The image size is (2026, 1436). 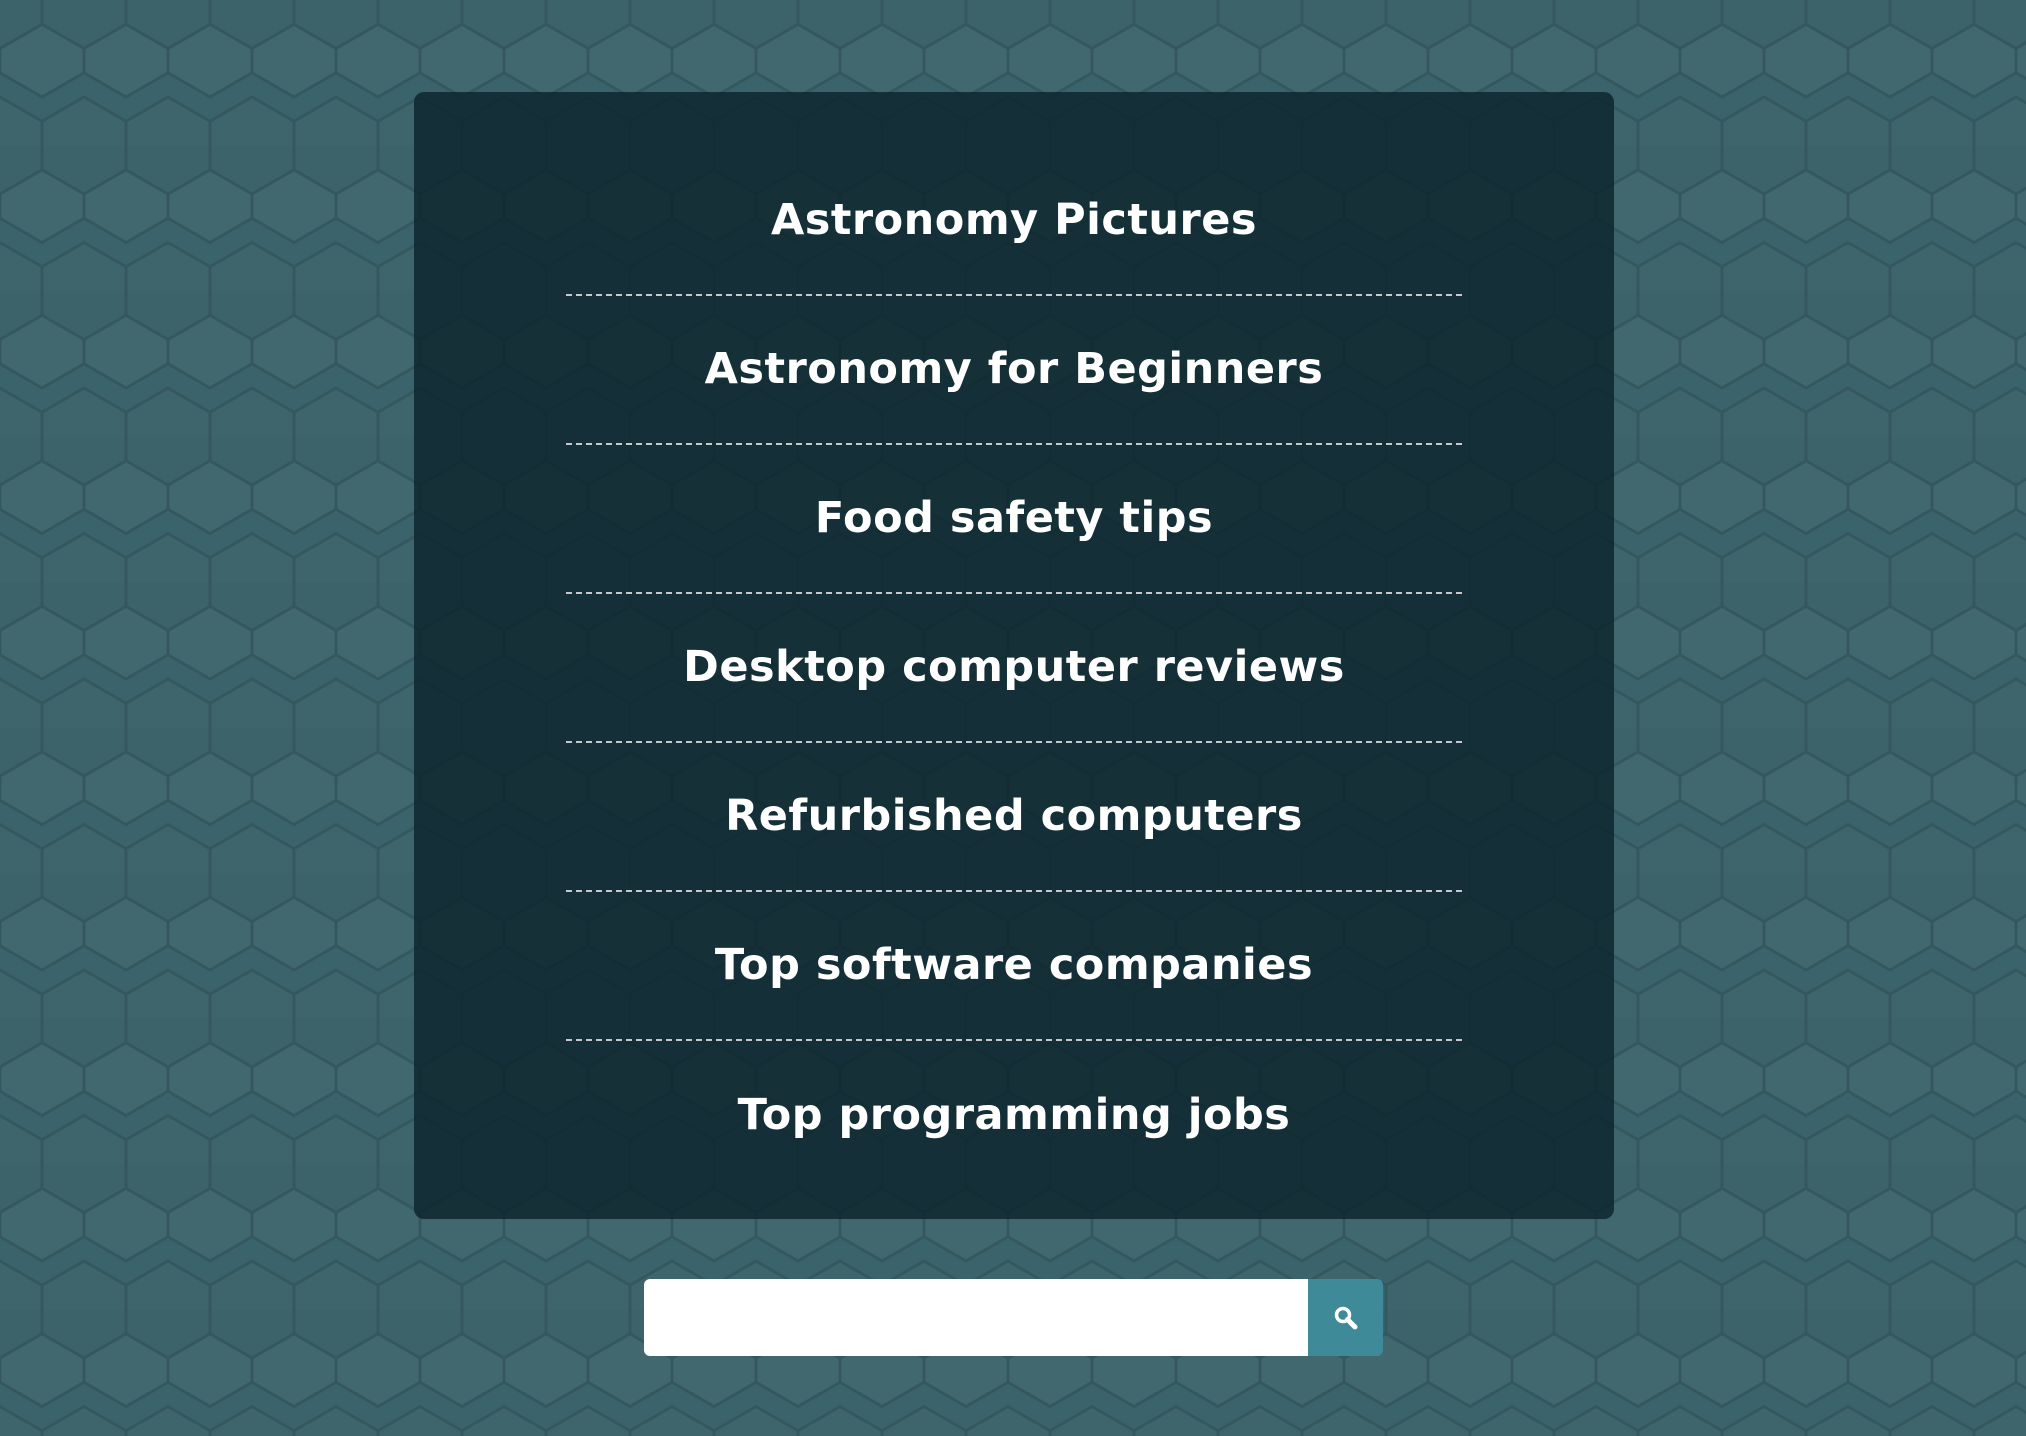 I want to click on link-refurbished-computers: Refurbished computers, so click(x=1014, y=816).